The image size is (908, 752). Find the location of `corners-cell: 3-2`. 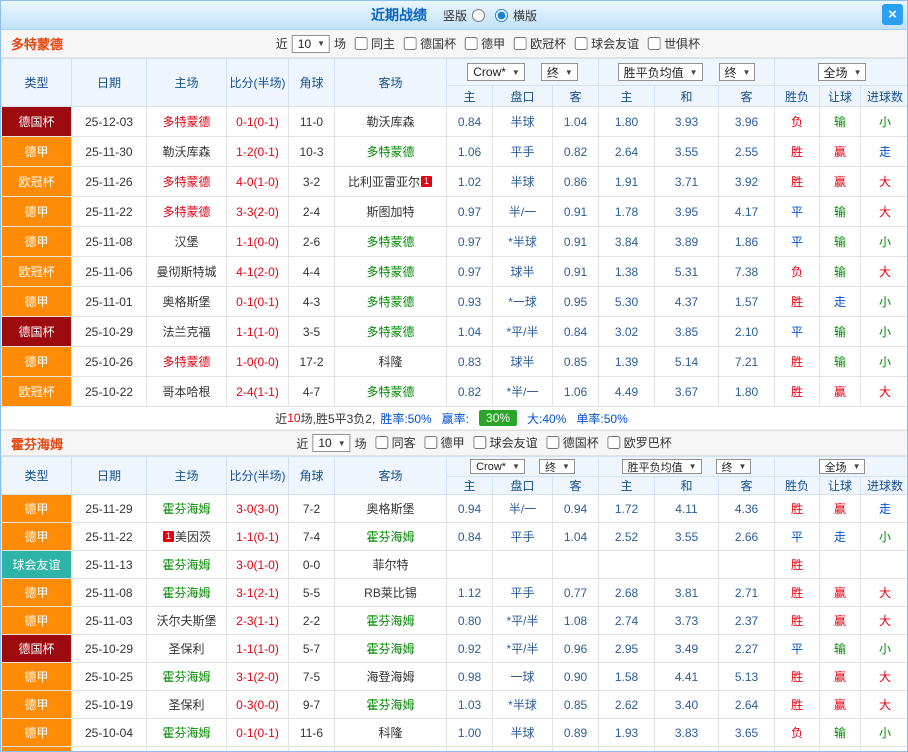

corners-cell: 3-2 is located at coordinates (311, 181).